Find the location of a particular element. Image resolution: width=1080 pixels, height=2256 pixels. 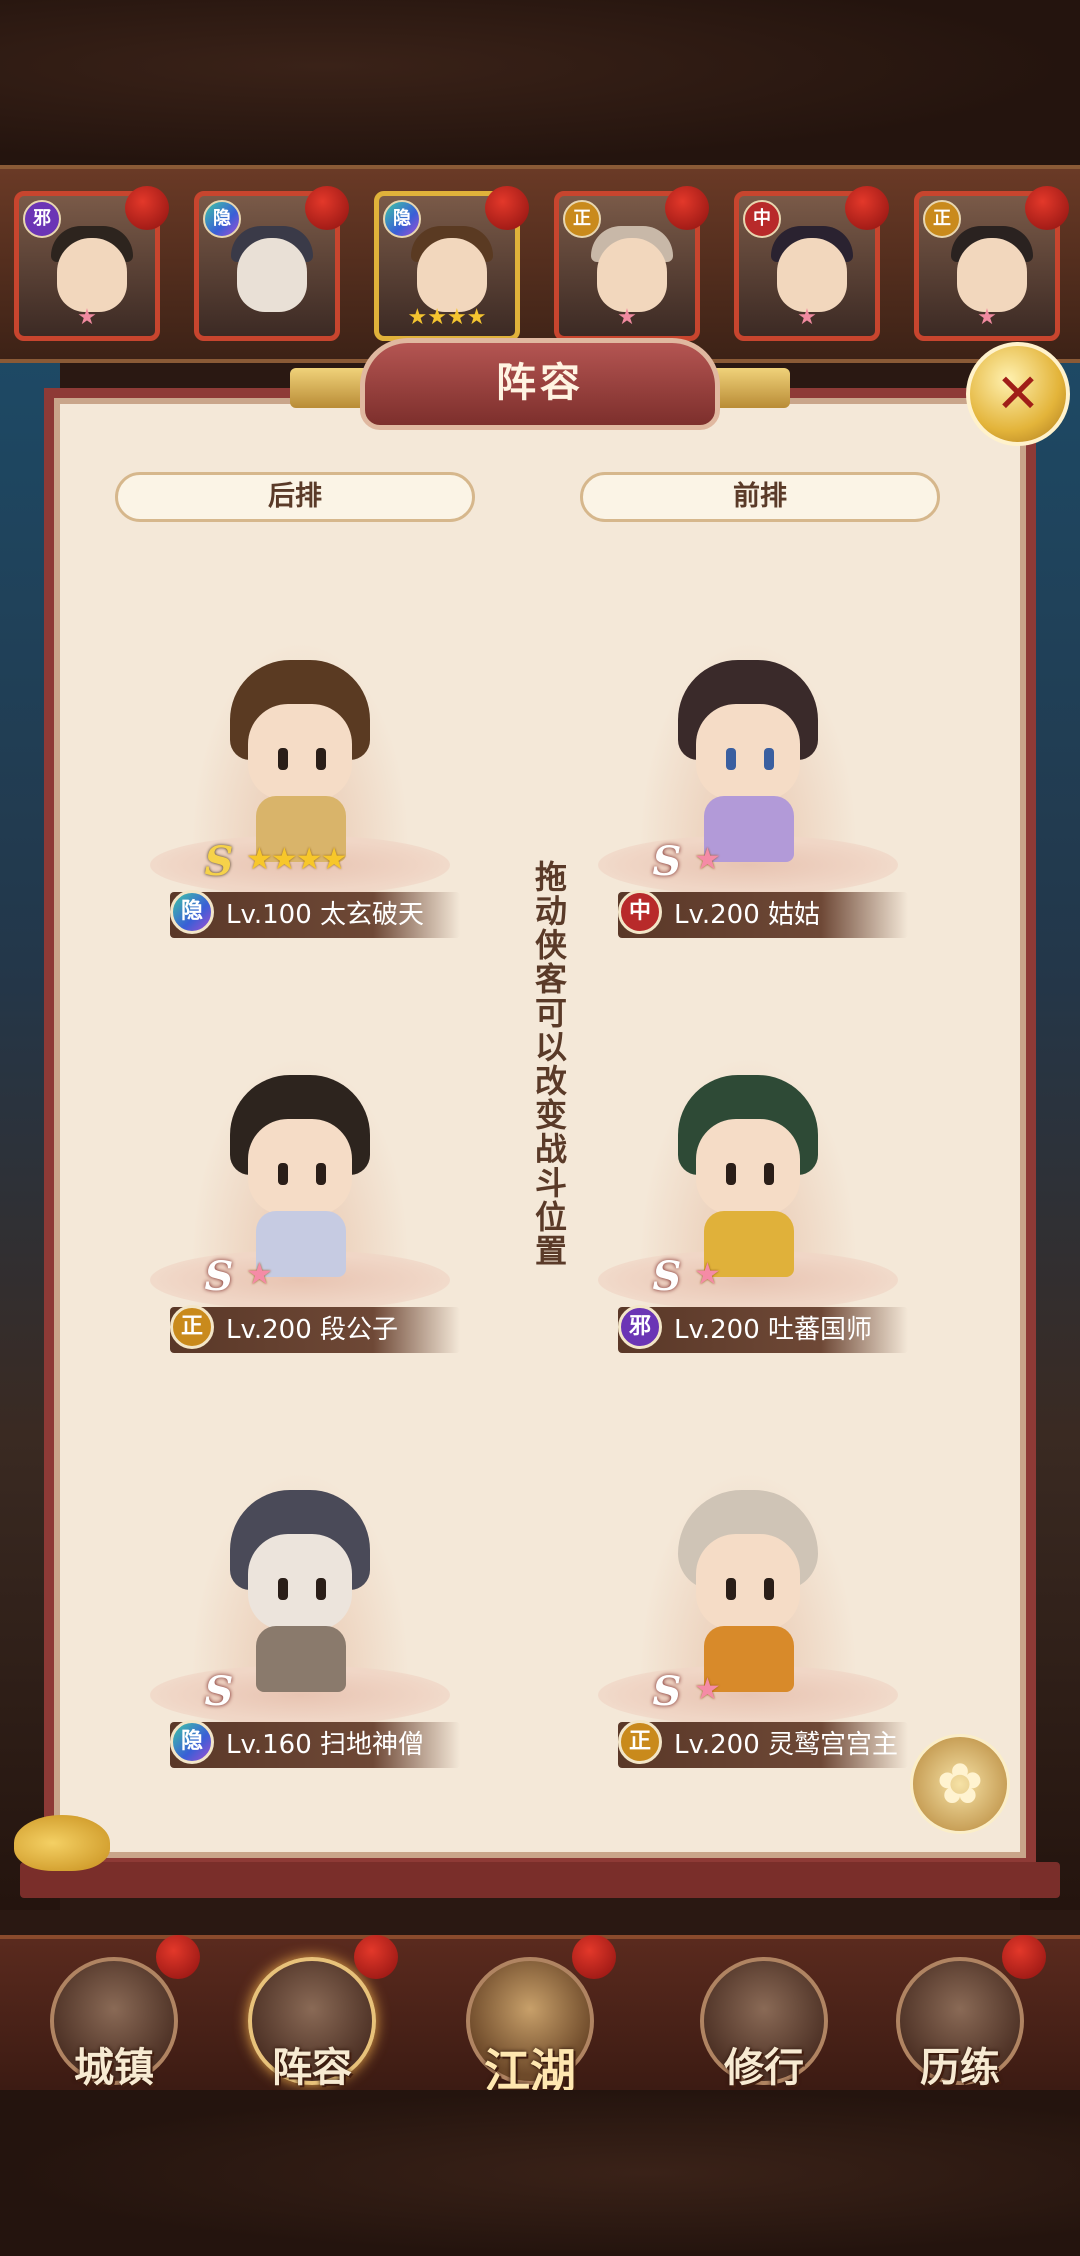

hero-level-name: Lv.200 段公子 is located at coordinates (312, 1330).